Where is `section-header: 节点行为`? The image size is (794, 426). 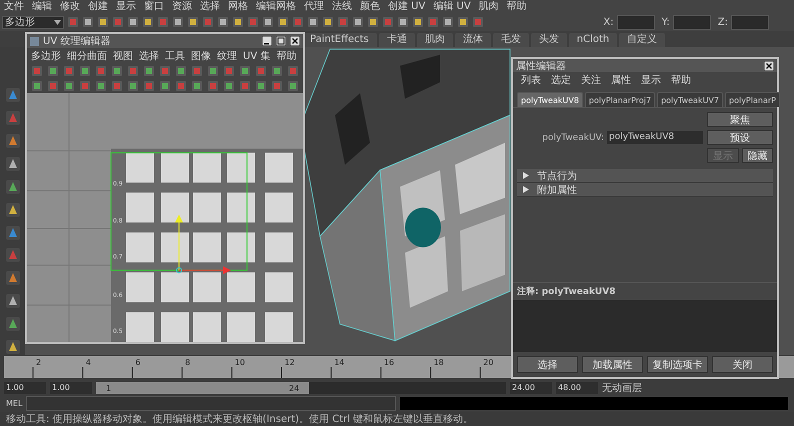
section-header: 节点行为 is located at coordinates (645, 176).